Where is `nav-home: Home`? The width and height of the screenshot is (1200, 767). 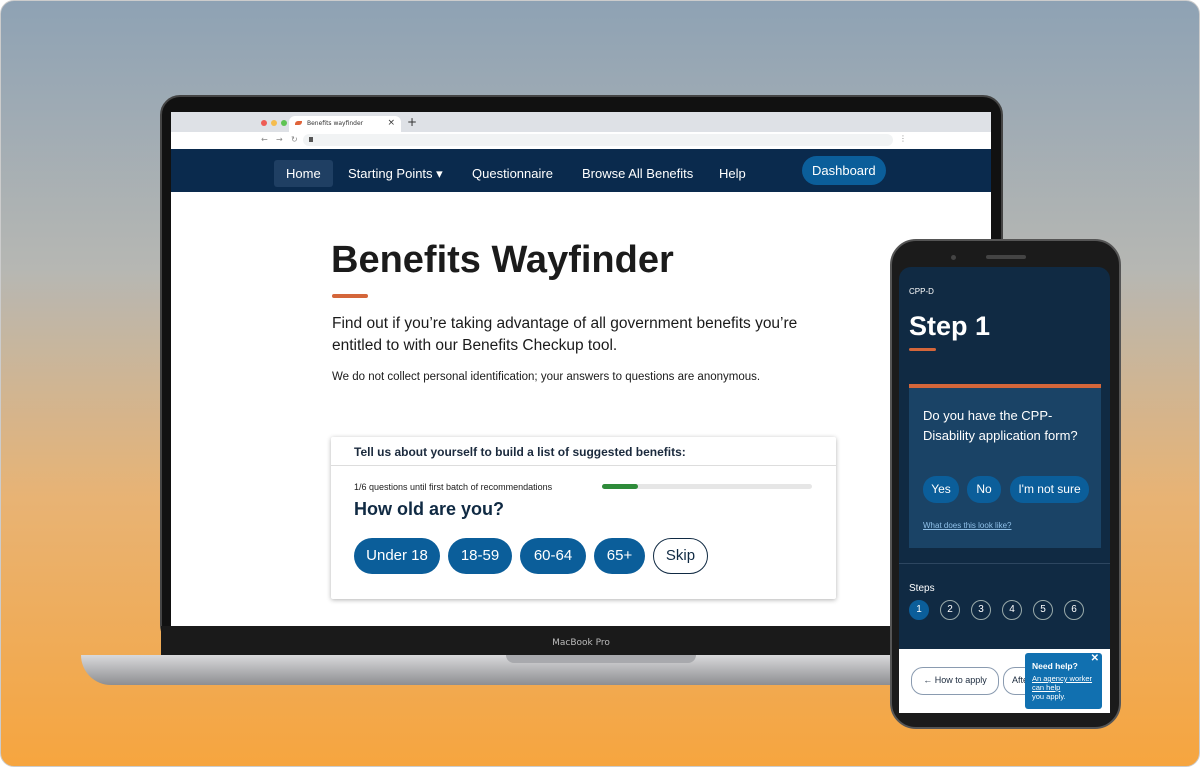
nav-home: Home is located at coordinates (303, 173).